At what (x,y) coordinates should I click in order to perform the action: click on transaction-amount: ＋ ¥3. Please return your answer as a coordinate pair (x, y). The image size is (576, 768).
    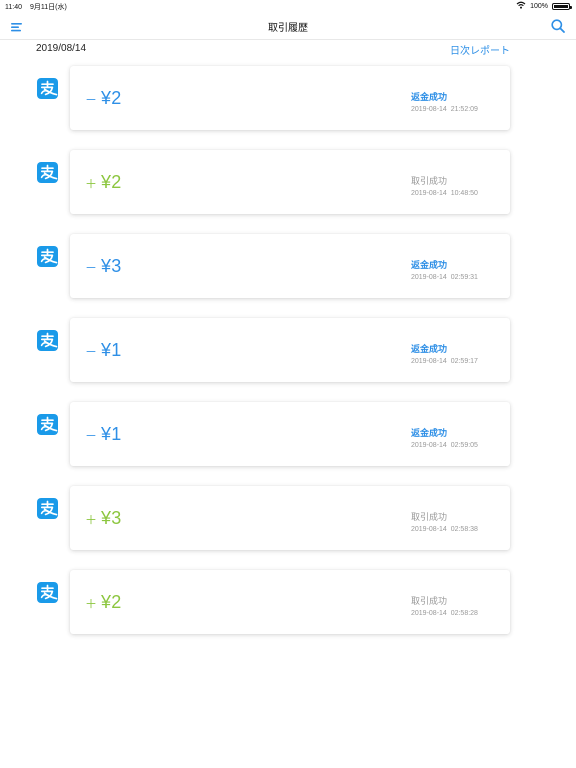
    Looking at the image, I should click on (103, 518).